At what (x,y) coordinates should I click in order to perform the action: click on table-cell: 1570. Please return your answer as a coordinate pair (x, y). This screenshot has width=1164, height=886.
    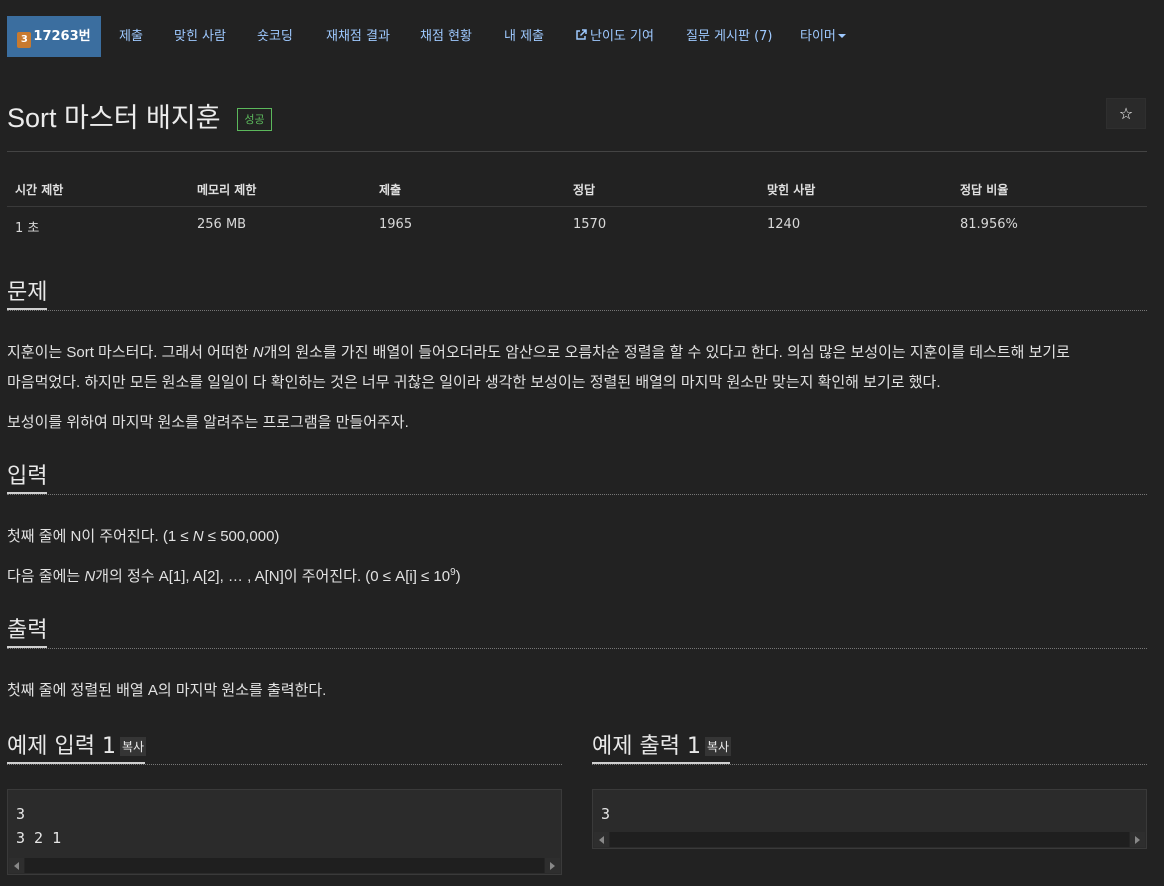
    Looking at the image, I should click on (590, 224).